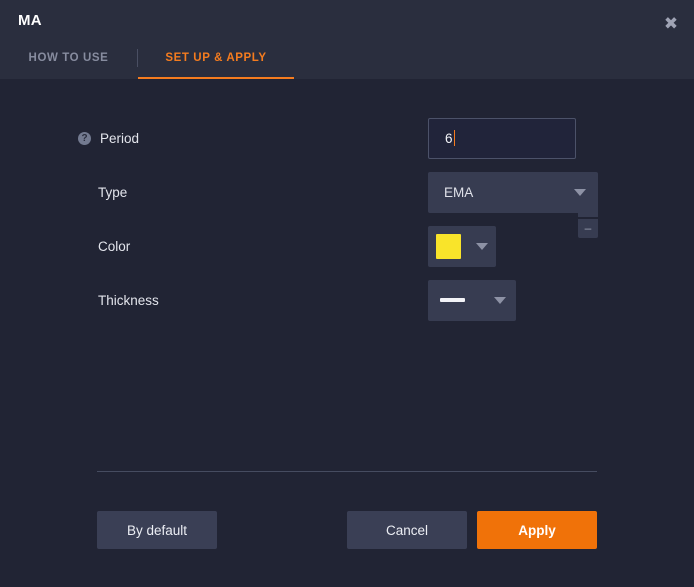  I want to click on by-default-button: By default, so click(157, 530).